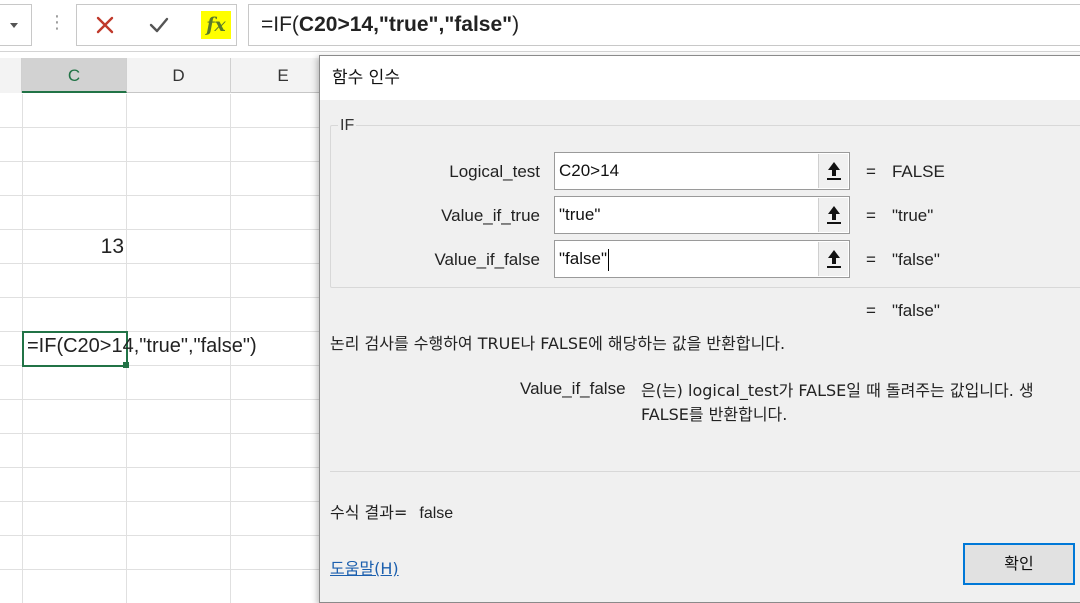 This screenshot has height=603, width=1080. Describe the element at coordinates (573, 388) in the screenshot. I see `arg-help-name: Value_if_false` at that location.